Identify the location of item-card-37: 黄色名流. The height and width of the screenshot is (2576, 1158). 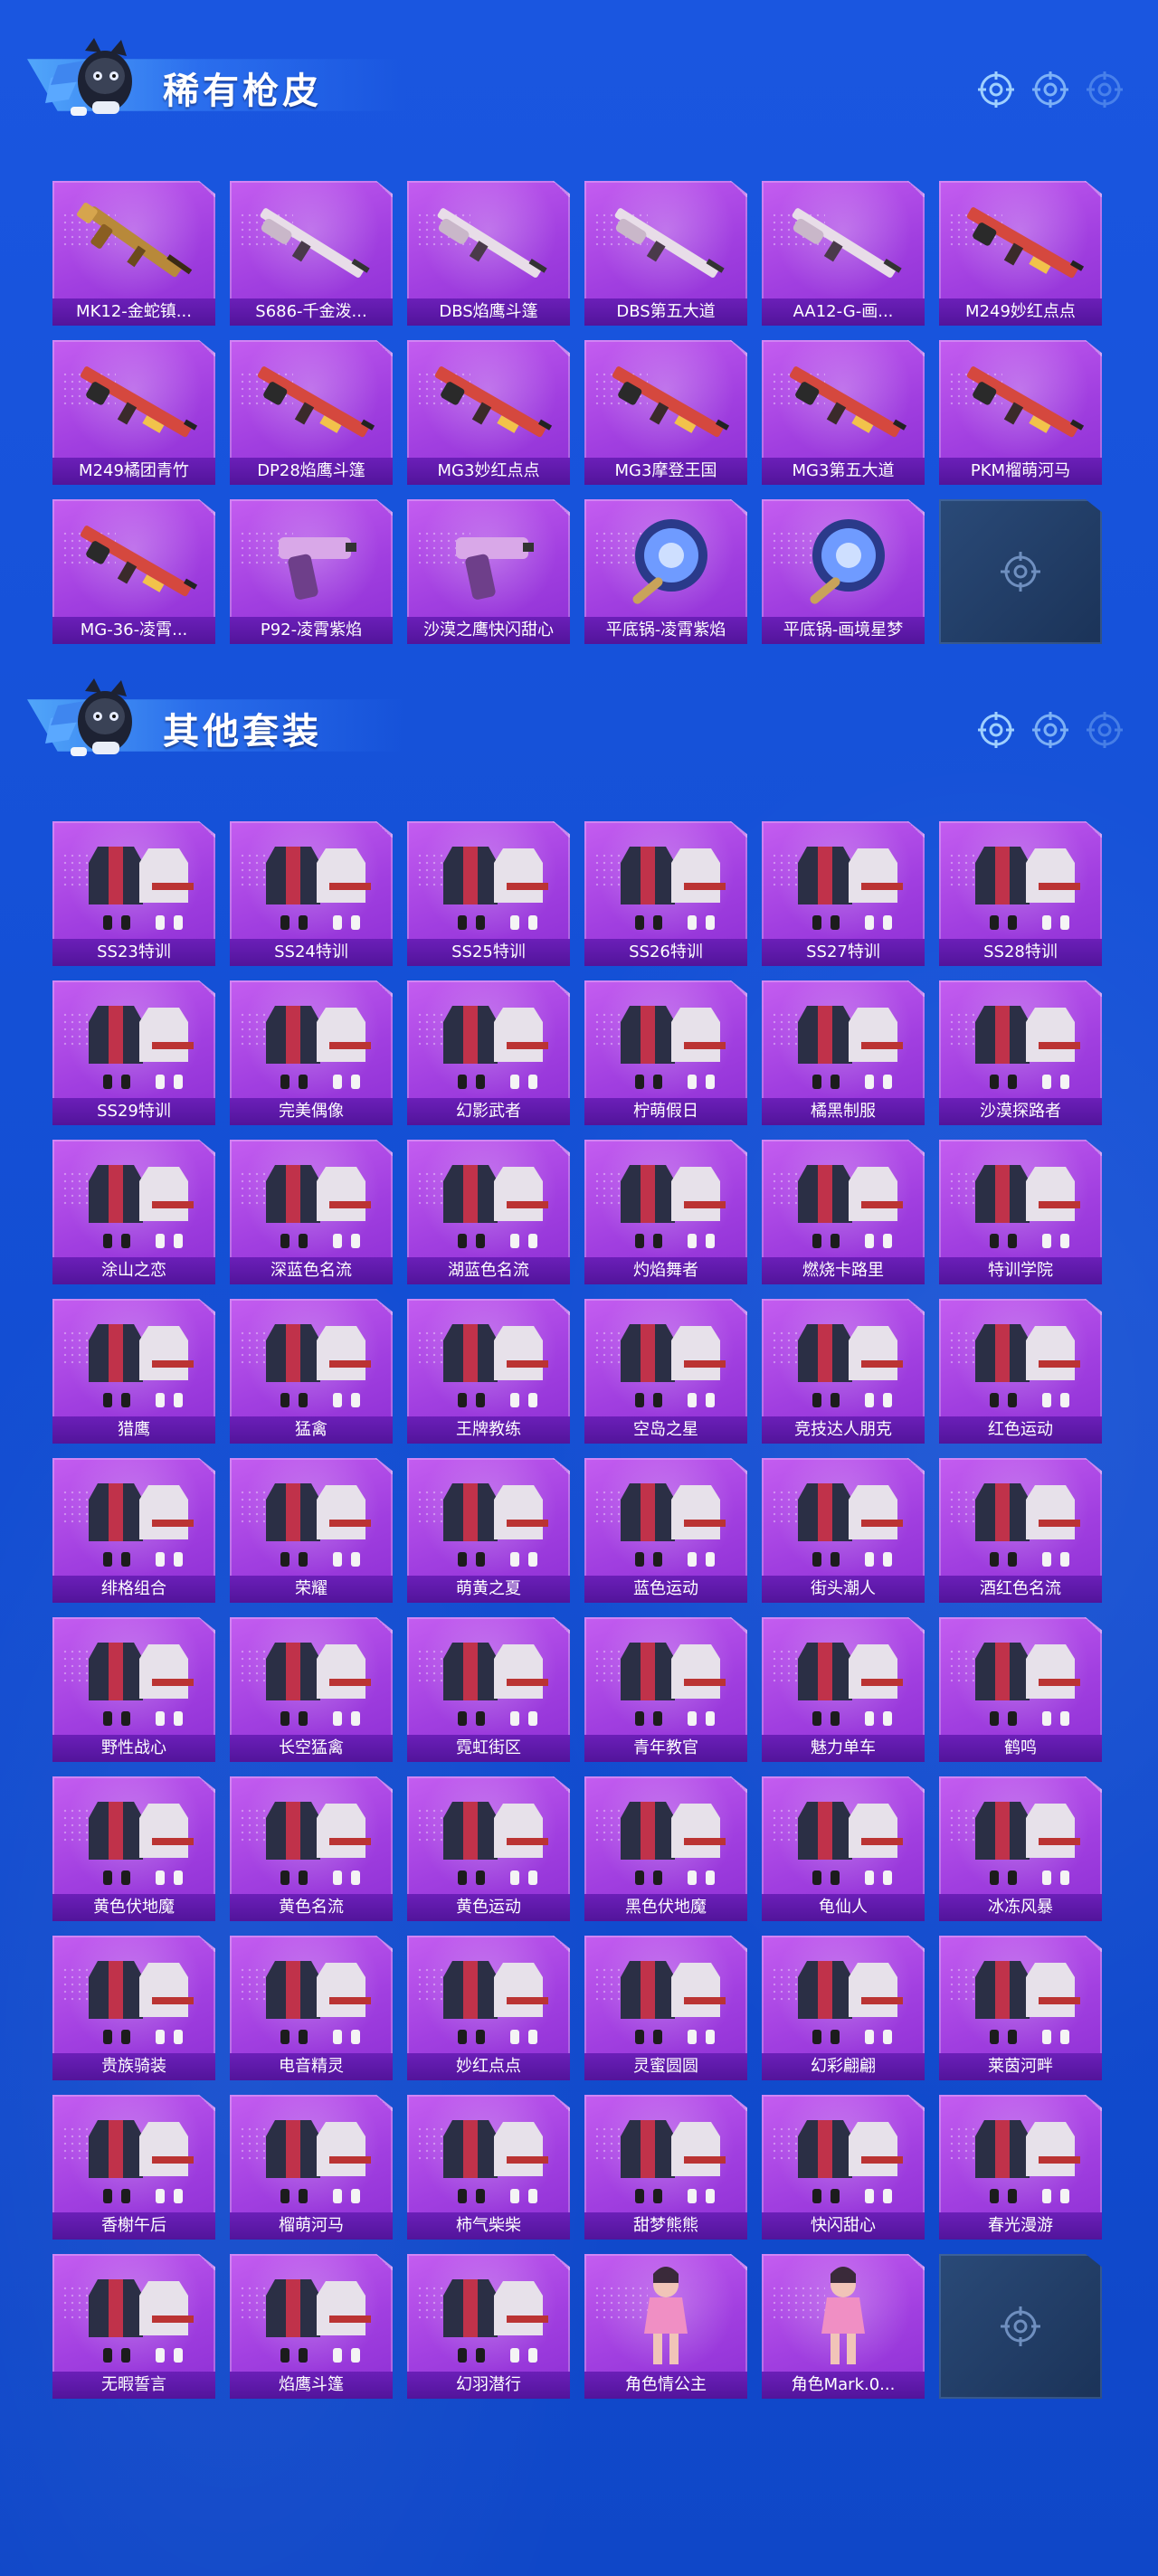
(311, 1849).